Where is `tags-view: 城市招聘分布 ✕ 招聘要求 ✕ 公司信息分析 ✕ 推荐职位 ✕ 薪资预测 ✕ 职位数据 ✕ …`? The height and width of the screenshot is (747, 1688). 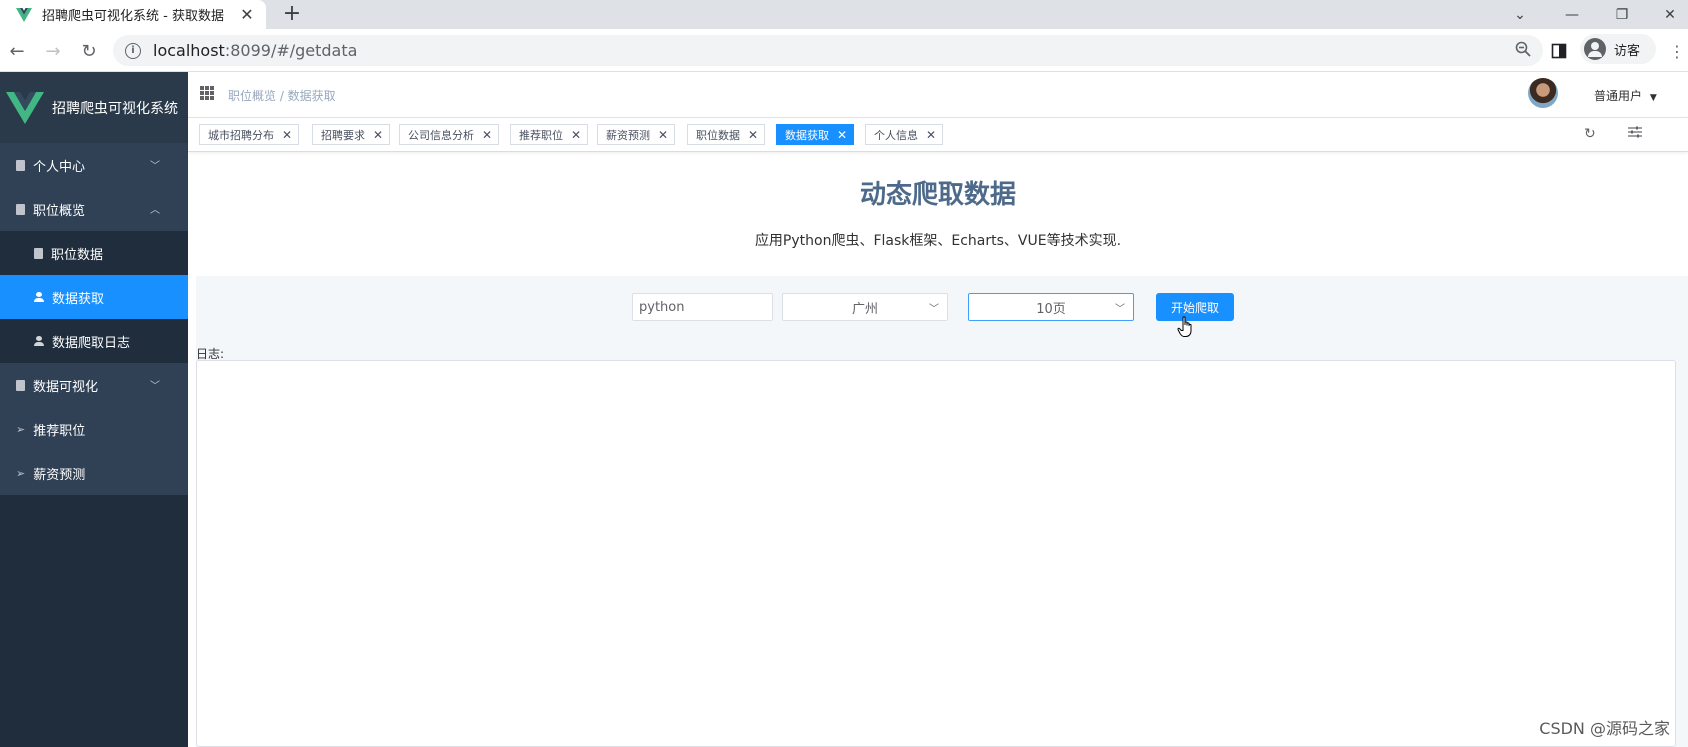 tags-view: 城市招聘分布 ✕ 招聘要求 ✕ 公司信息分析 ✕ 推荐职位 ✕ 薪资预测 ✕ 职位数据 ✕ … is located at coordinates (938, 135).